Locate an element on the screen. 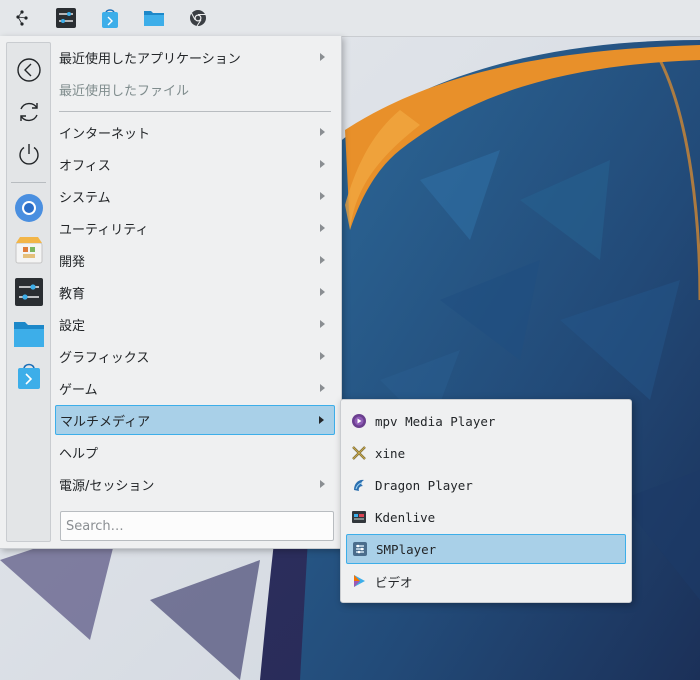 The height and width of the screenshot is (680, 700). smplayer-icon is located at coordinates (360, 549).